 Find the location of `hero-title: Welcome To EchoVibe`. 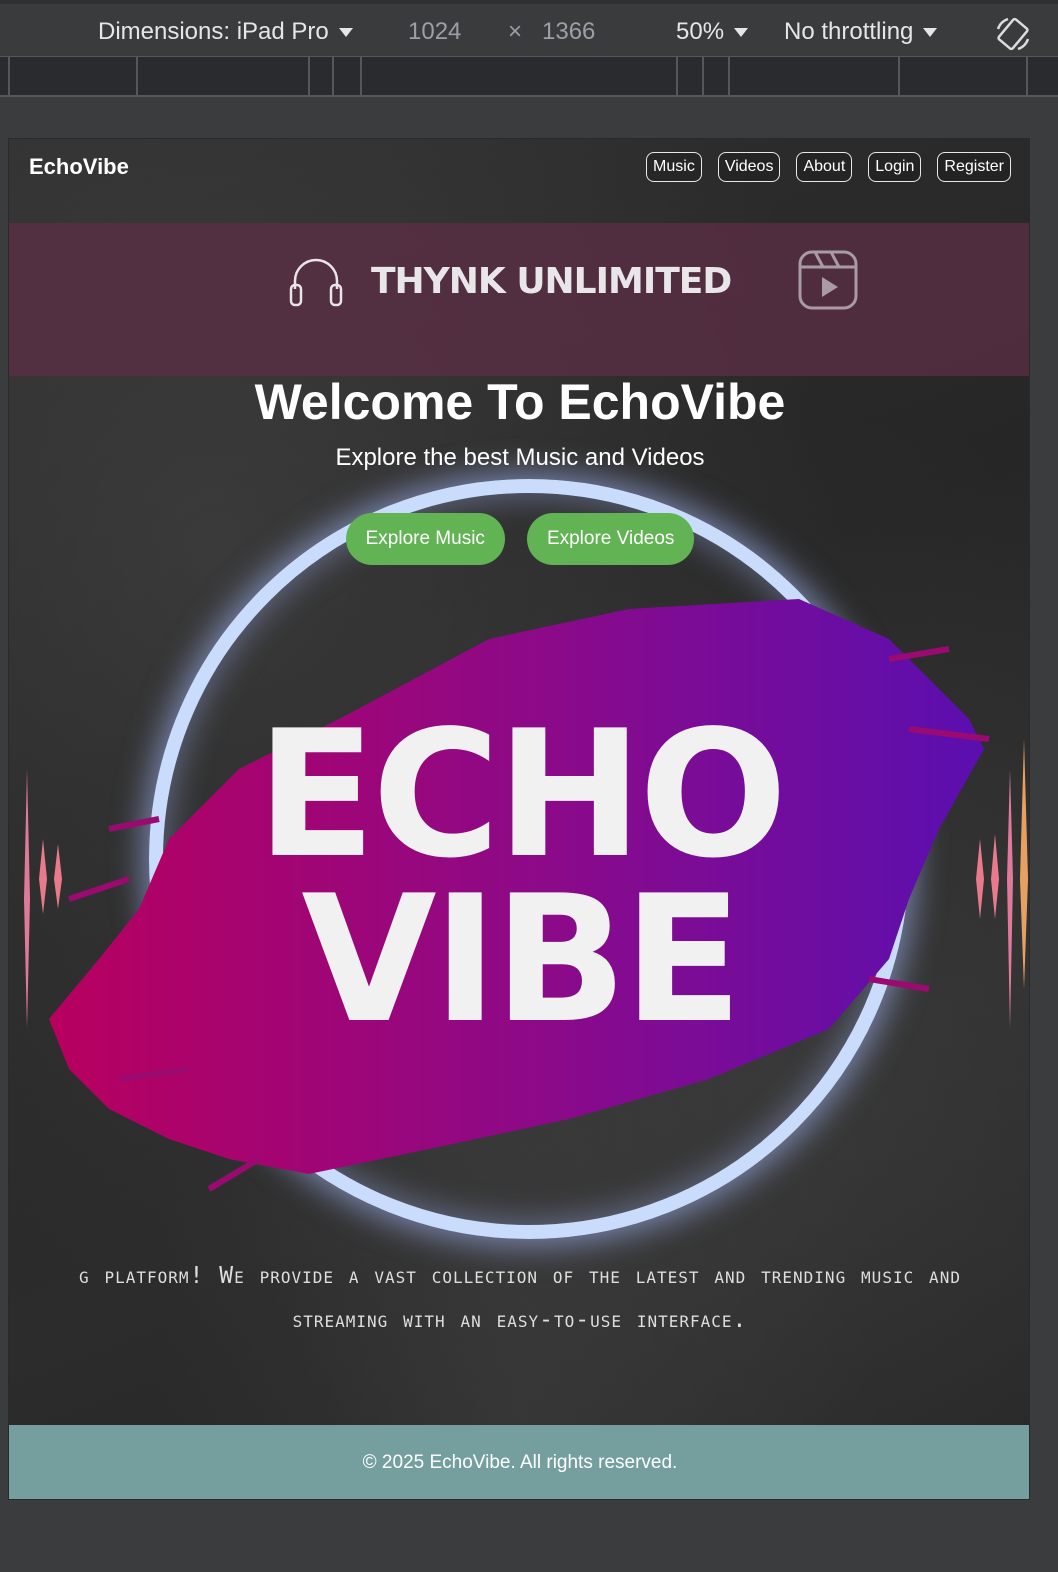

hero-title: Welcome To EchoVibe is located at coordinates (520, 402).